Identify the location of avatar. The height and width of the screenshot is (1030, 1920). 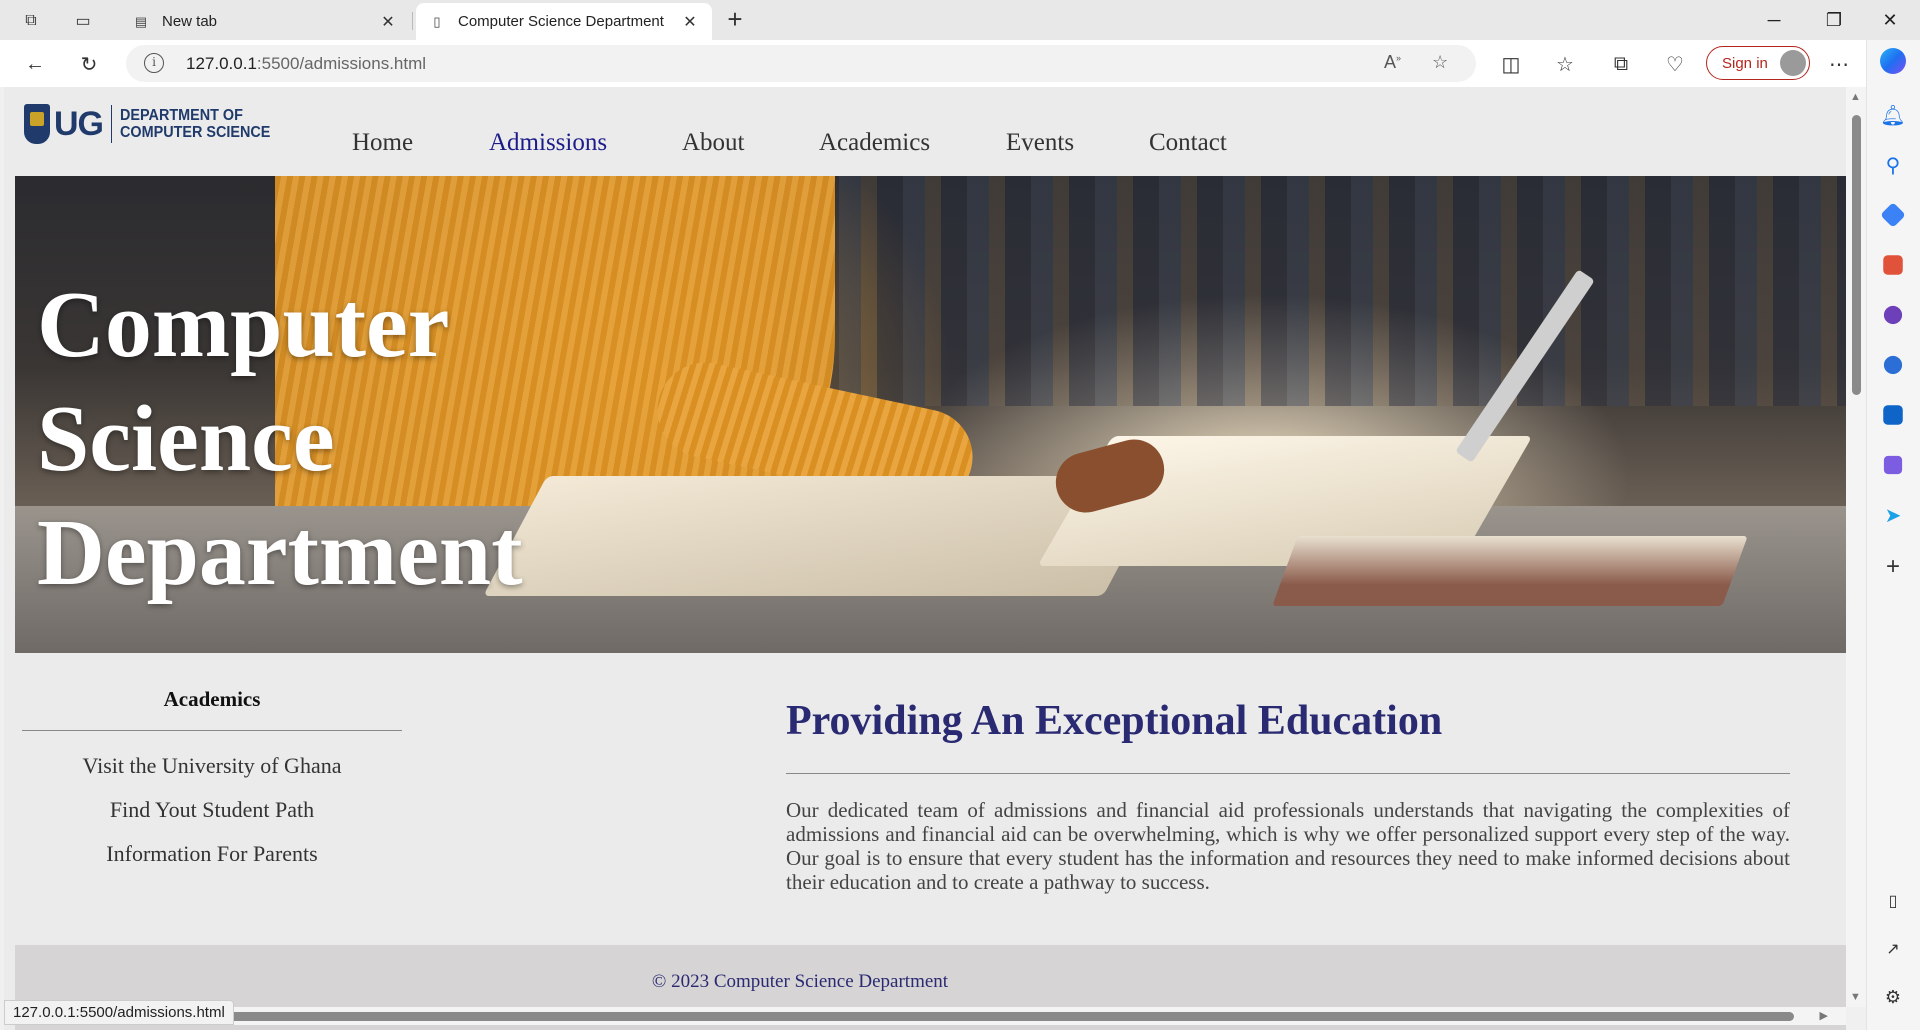
(1793, 63).